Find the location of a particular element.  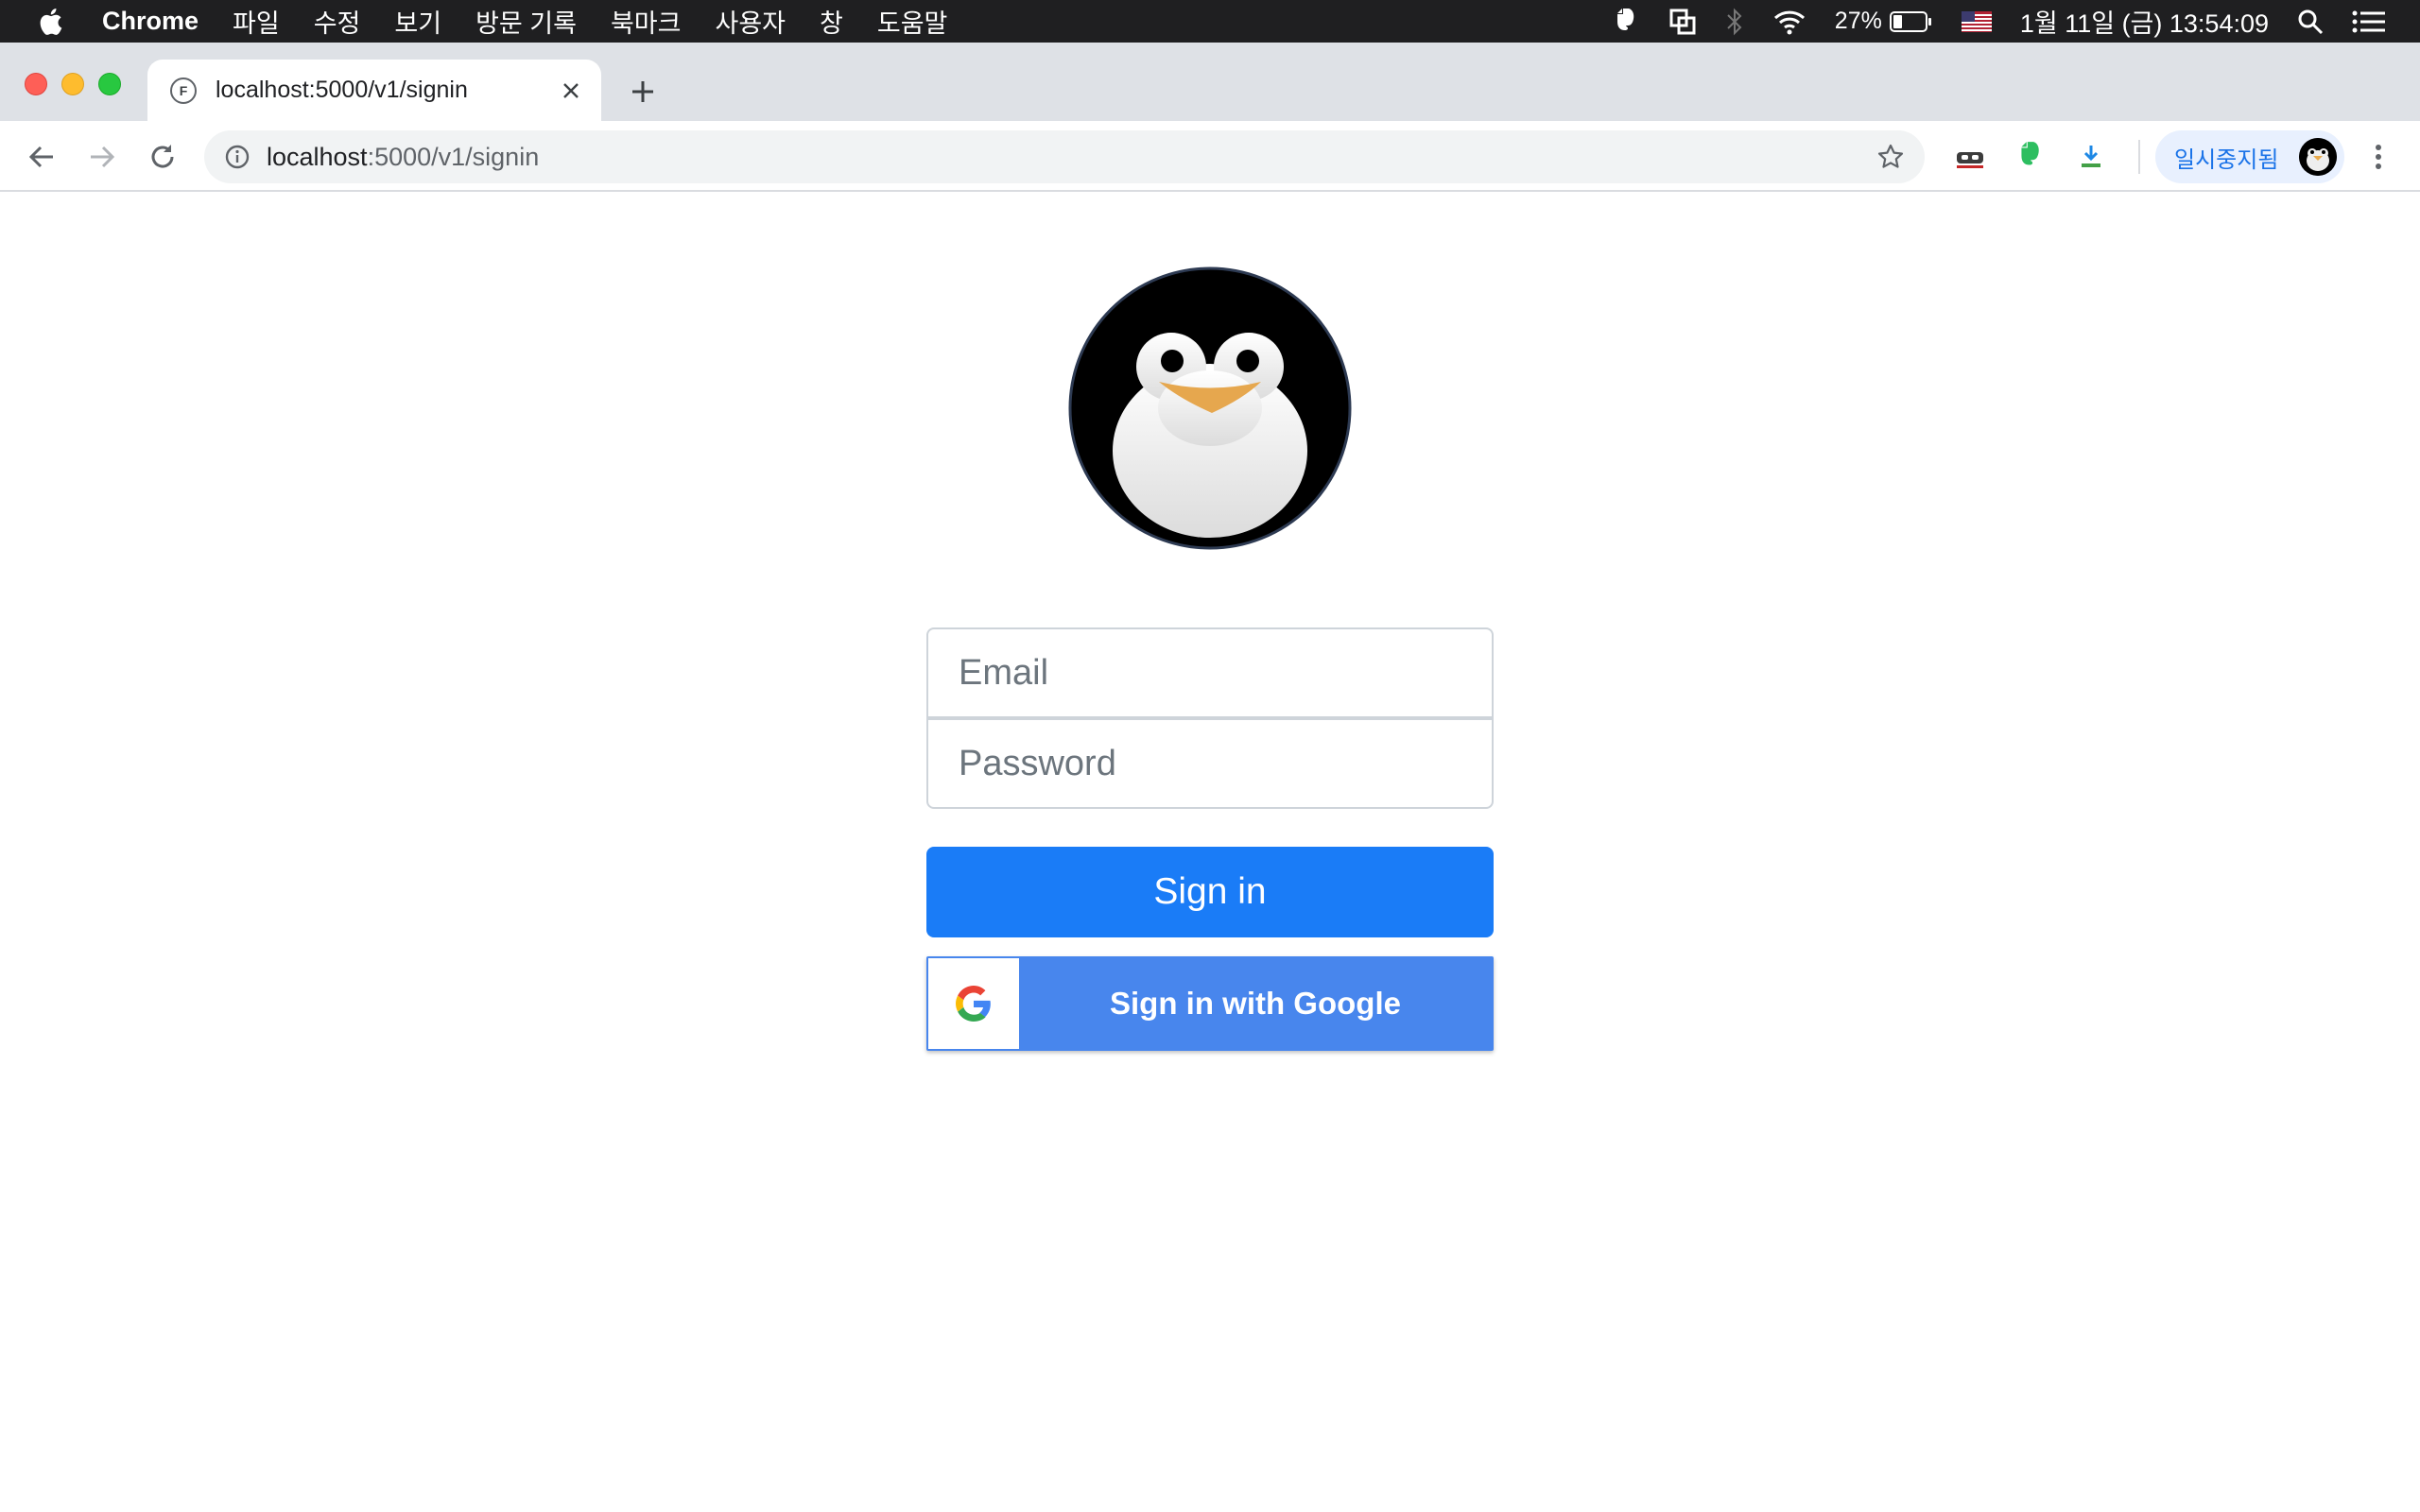

signin-button: Sign in is located at coordinates (1210, 892).